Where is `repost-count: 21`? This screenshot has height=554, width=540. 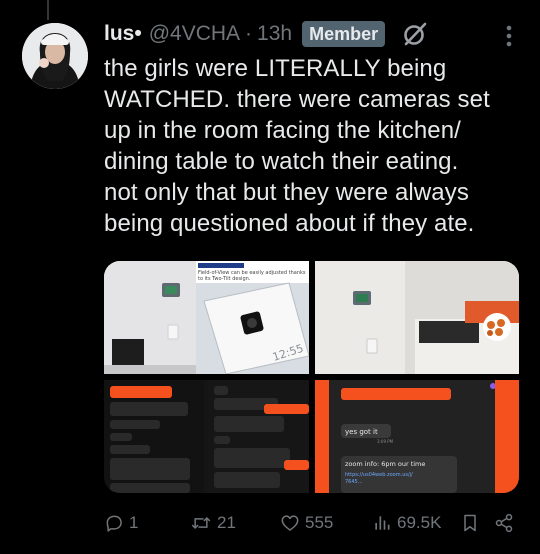 repost-count: 21 is located at coordinates (226, 522).